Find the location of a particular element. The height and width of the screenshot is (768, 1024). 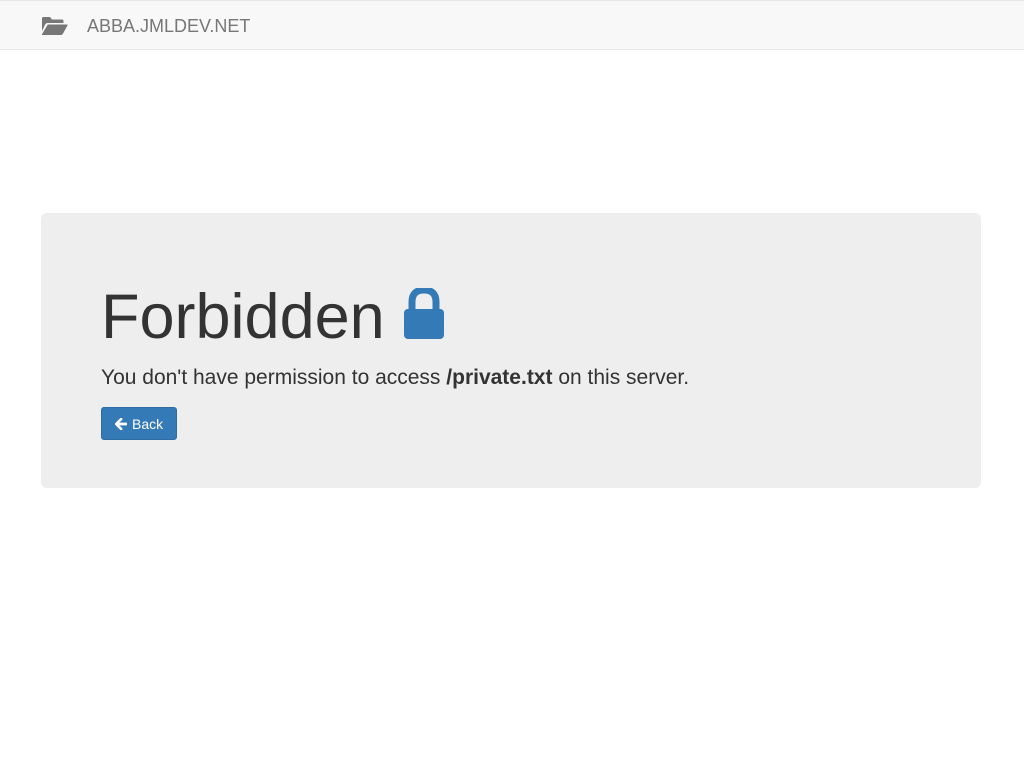

navbar: ABBA.JMLDEV.NET is located at coordinates (512, 25).